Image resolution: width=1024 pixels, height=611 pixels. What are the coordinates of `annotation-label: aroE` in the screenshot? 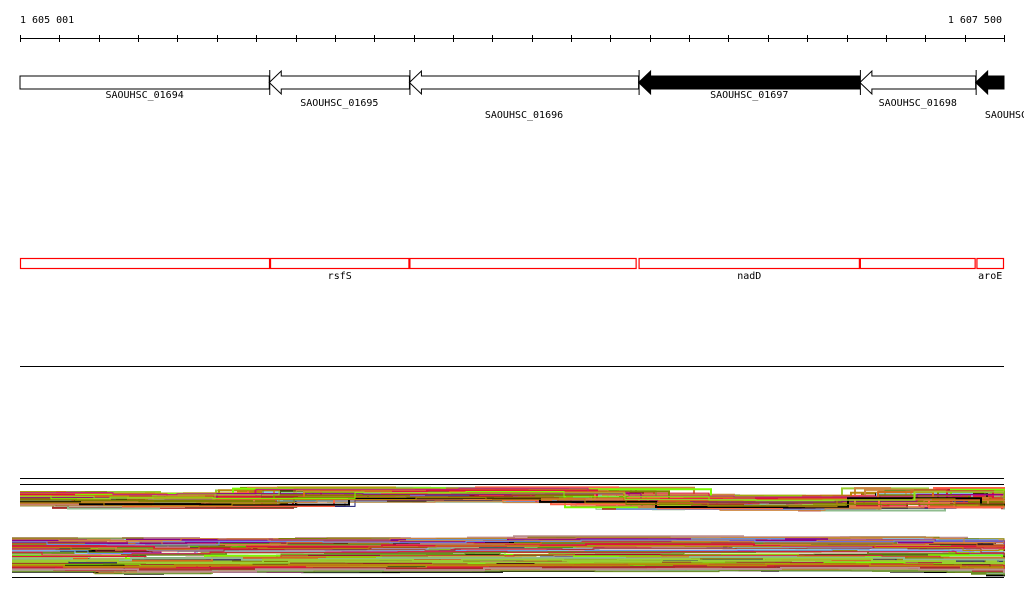 It's located at (990, 276).